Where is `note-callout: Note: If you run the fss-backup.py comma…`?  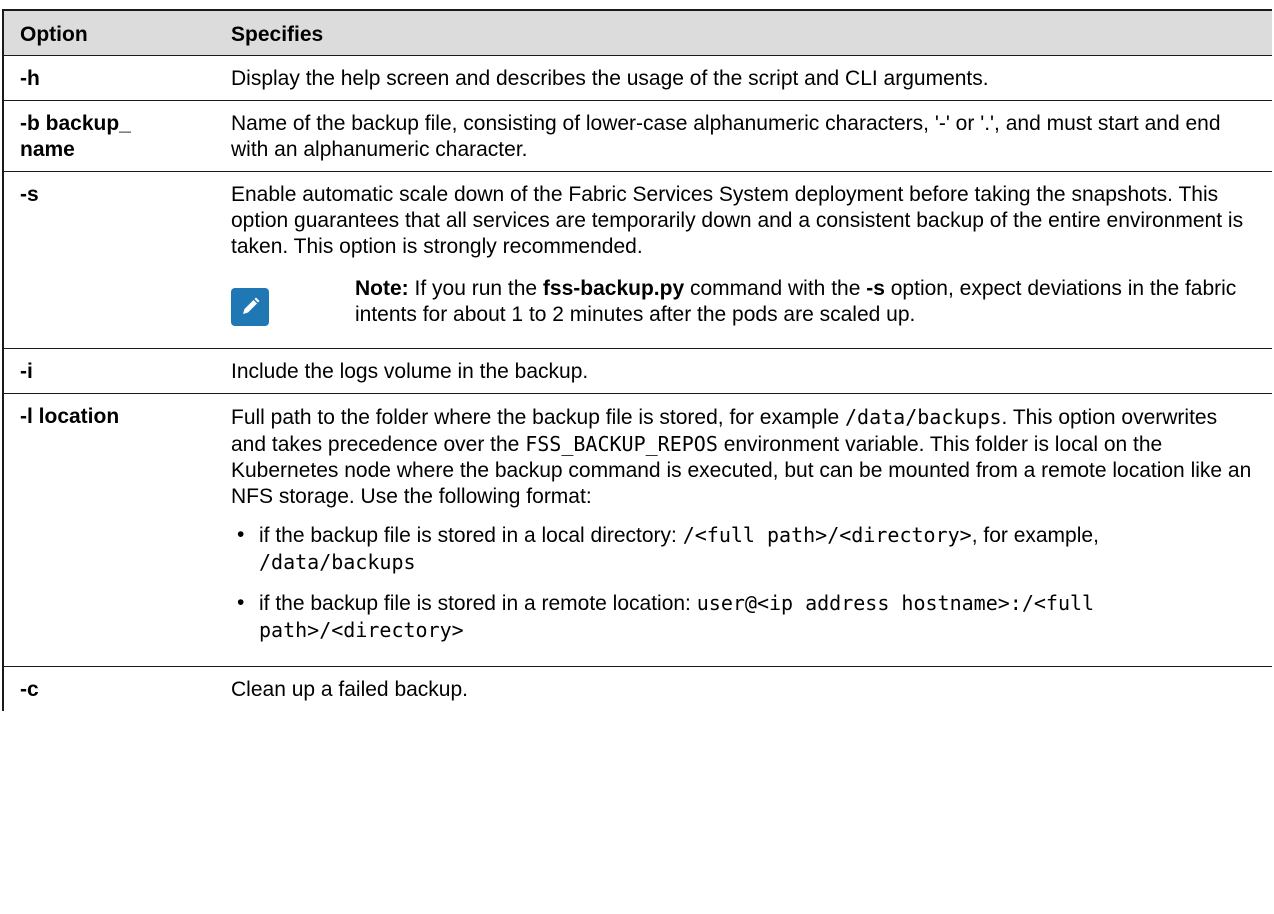 note-callout: Note: If you run the fss-backup.py comma… is located at coordinates (743, 302).